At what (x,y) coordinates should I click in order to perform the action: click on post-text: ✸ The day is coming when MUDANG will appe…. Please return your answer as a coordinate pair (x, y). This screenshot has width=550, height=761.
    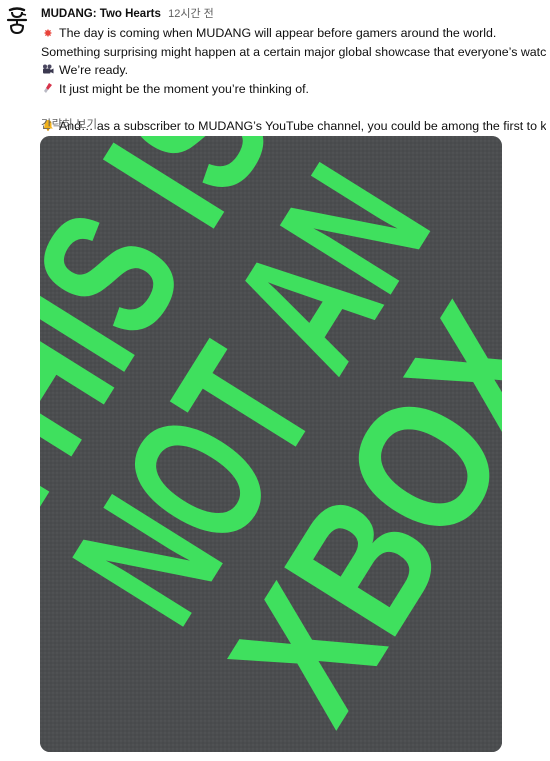
    Looking at the image, I should click on (293, 80).